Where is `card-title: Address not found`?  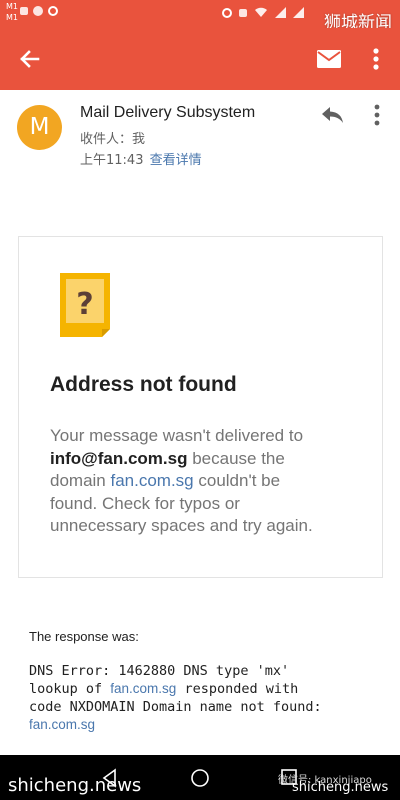
card-title: Address not found is located at coordinates (143, 384).